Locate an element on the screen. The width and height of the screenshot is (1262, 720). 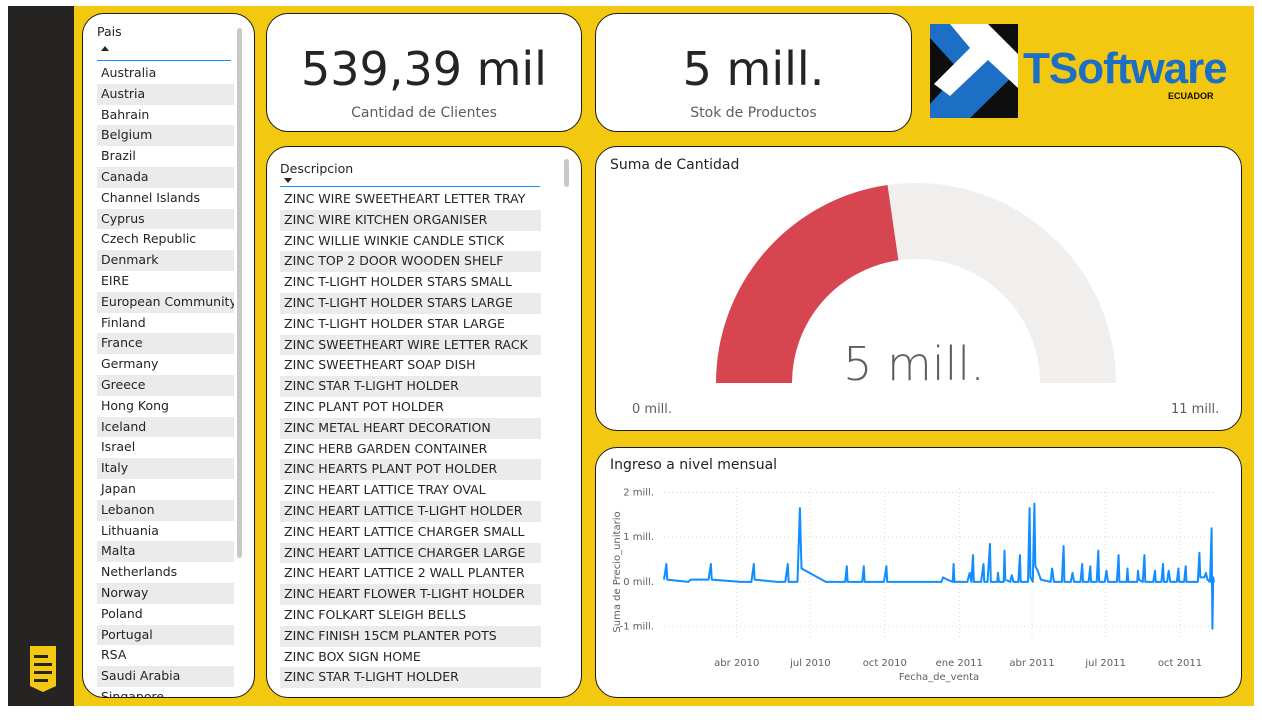
pais-item: Poland is located at coordinates (165, 614).